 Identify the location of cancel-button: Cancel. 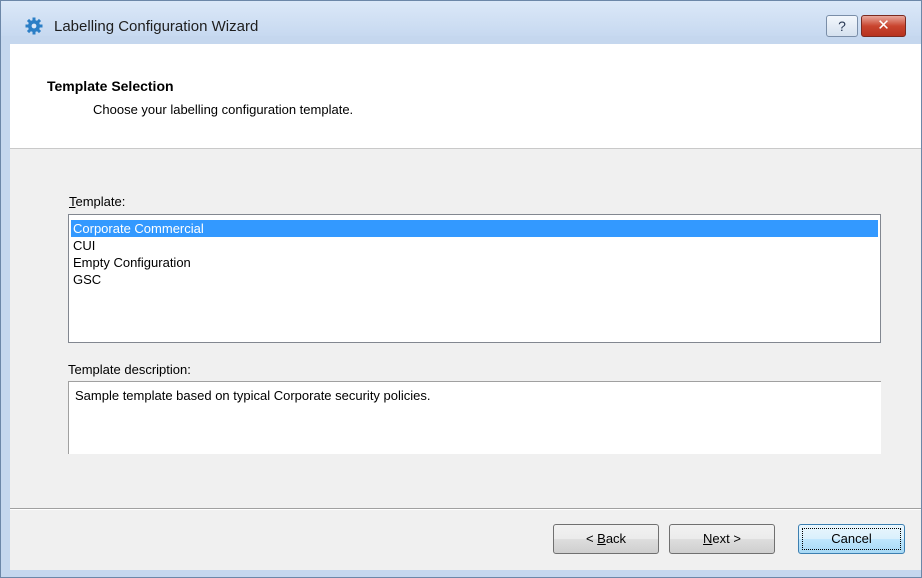
(851, 539).